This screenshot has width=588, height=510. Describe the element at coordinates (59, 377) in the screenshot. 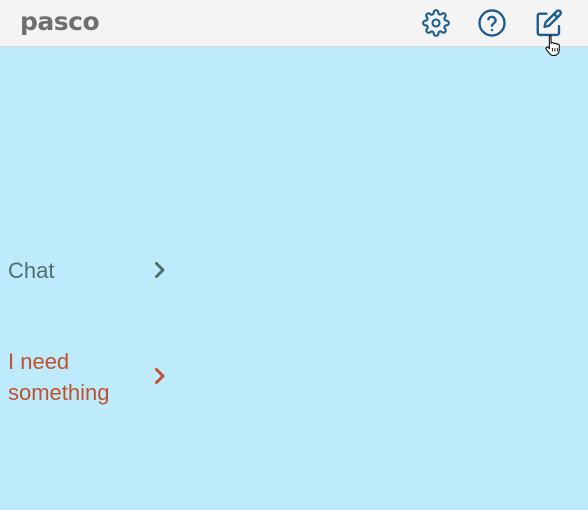

I see `menu-item-label: I need something` at that location.